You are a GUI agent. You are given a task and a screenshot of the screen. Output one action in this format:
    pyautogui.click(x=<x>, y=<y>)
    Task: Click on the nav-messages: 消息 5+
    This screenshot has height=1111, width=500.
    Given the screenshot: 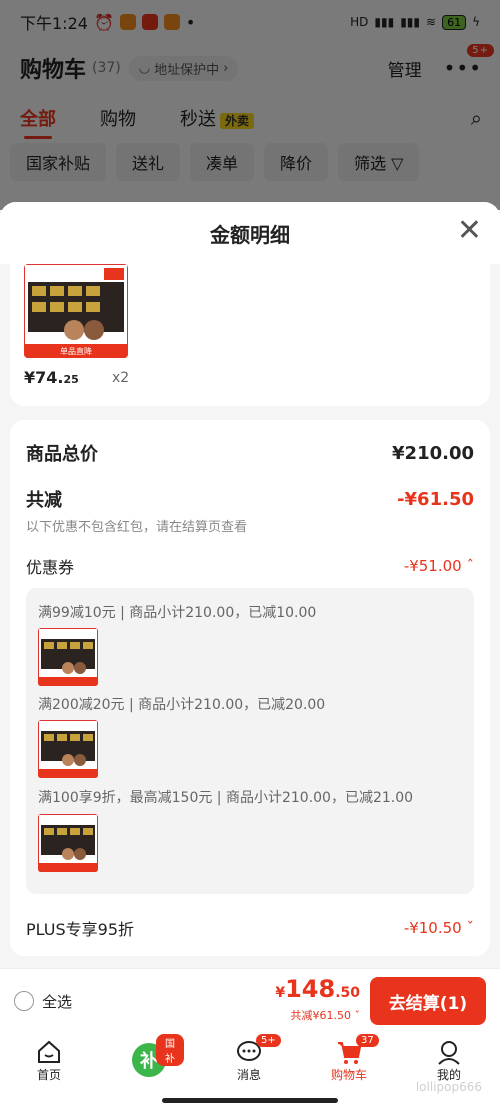 What is the action you would take?
    pyautogui.click(x=249, y=1058)
    